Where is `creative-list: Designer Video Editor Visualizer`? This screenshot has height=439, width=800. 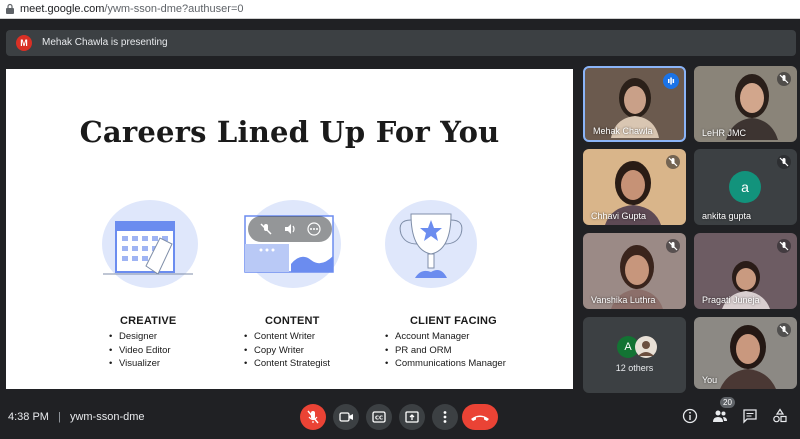
creative-list: Designer Video Editor Visualizer is located at coordinates (140, 350).